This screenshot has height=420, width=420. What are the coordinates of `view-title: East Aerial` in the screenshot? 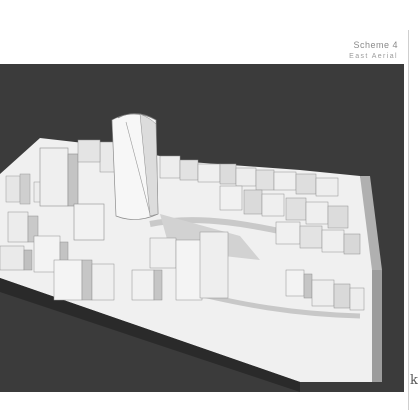 It's located at (373, 56).